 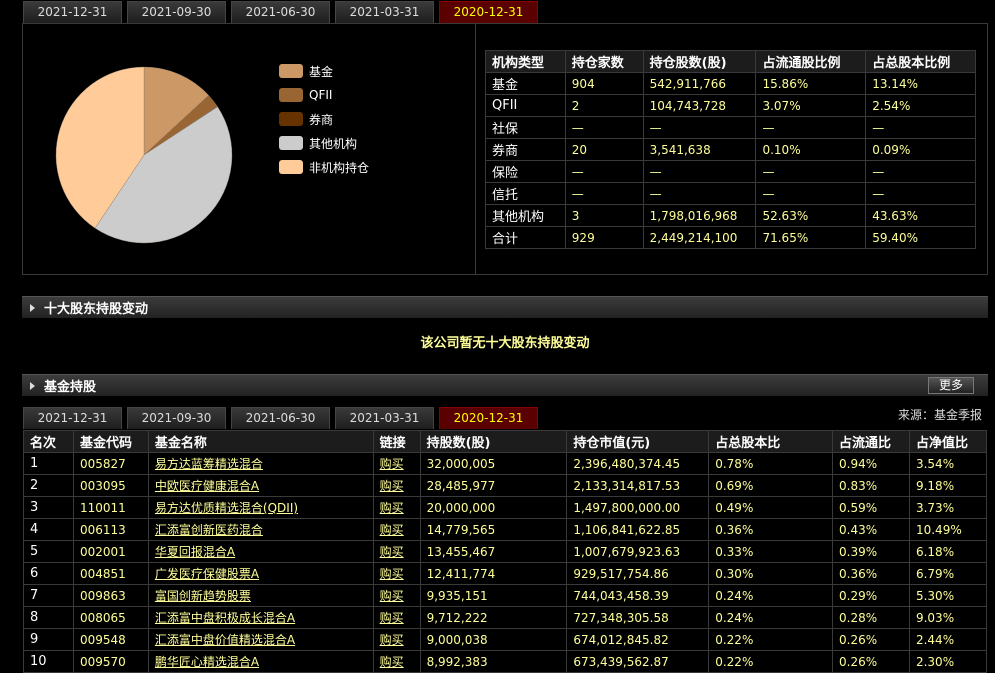 What do you see at coordinates (948, 485) in the screenshot?
I see `table-cell: 9.18%` at bounding box center [948, 485].